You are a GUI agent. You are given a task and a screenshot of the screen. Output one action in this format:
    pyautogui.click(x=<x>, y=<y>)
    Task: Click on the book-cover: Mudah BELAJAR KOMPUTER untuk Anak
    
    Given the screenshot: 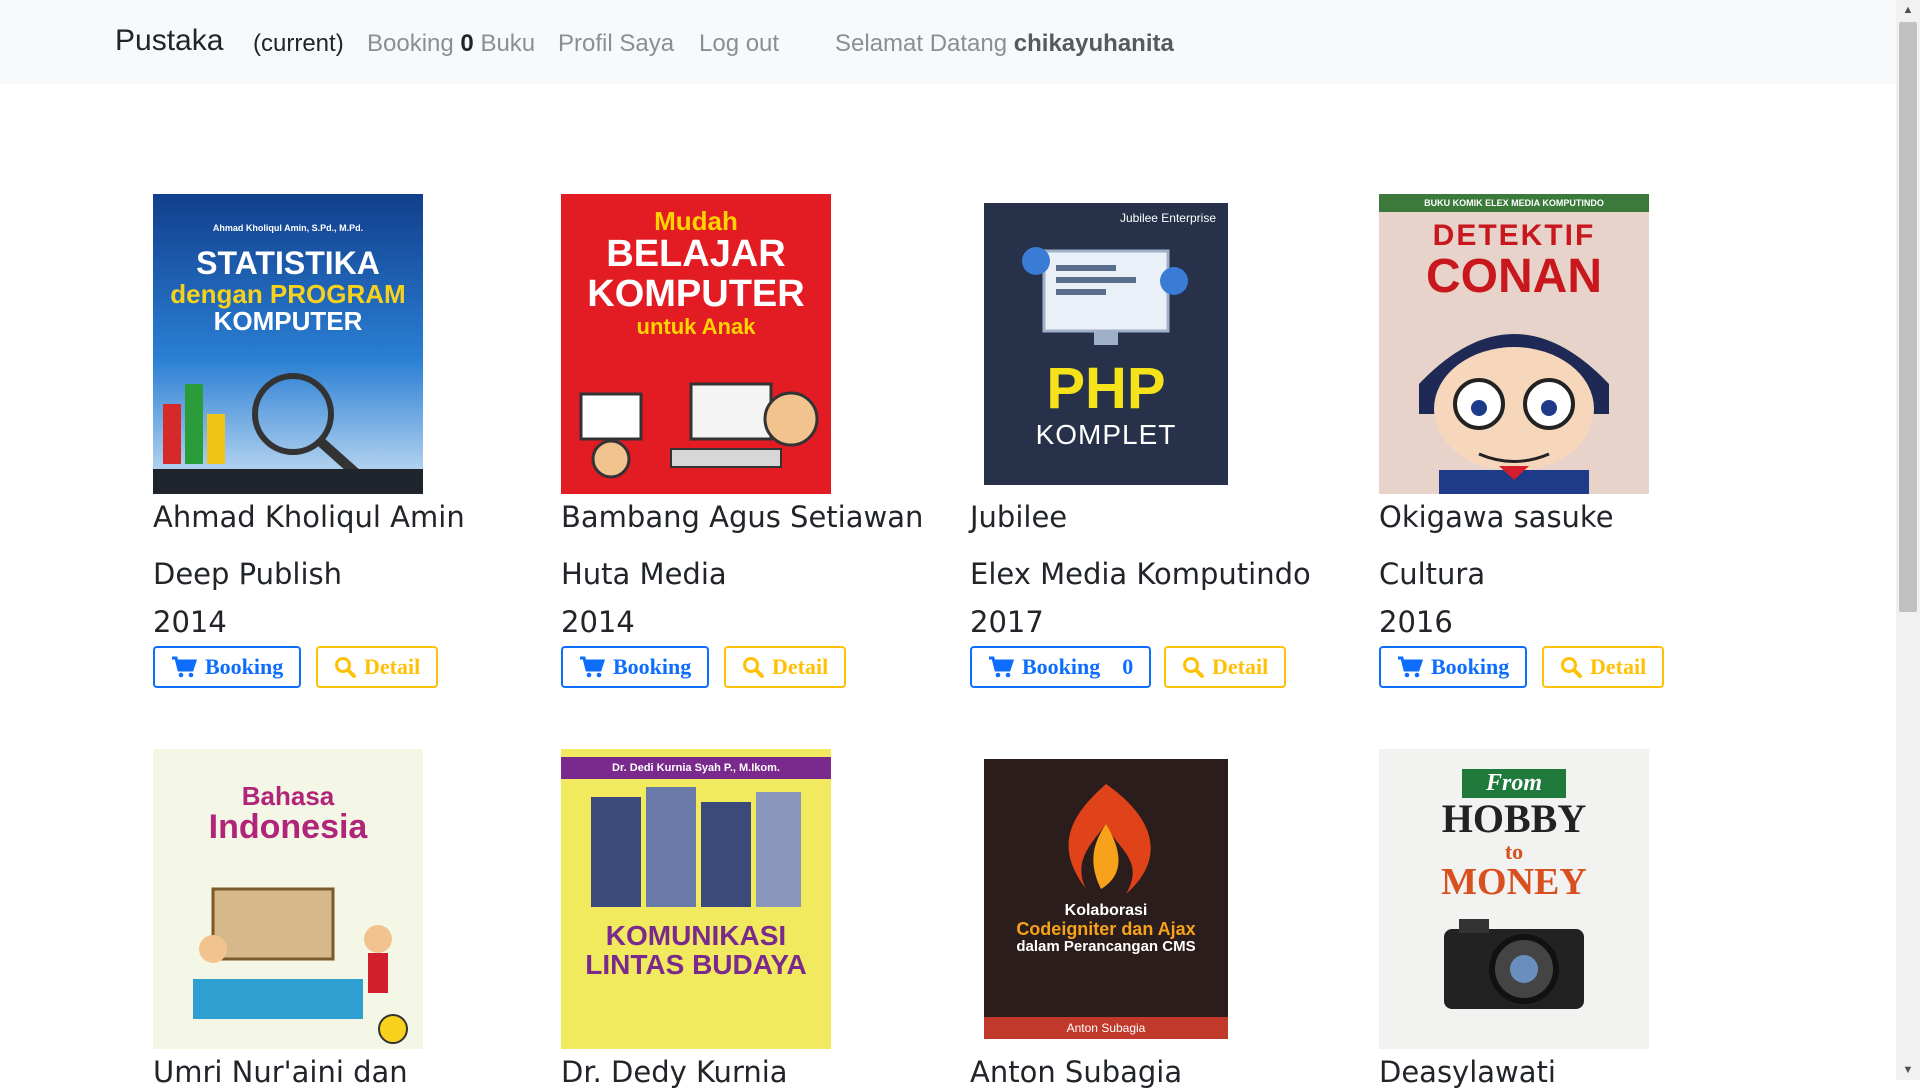 What is the action you would take?
    pyautogui.click(x=696, y=344)
    